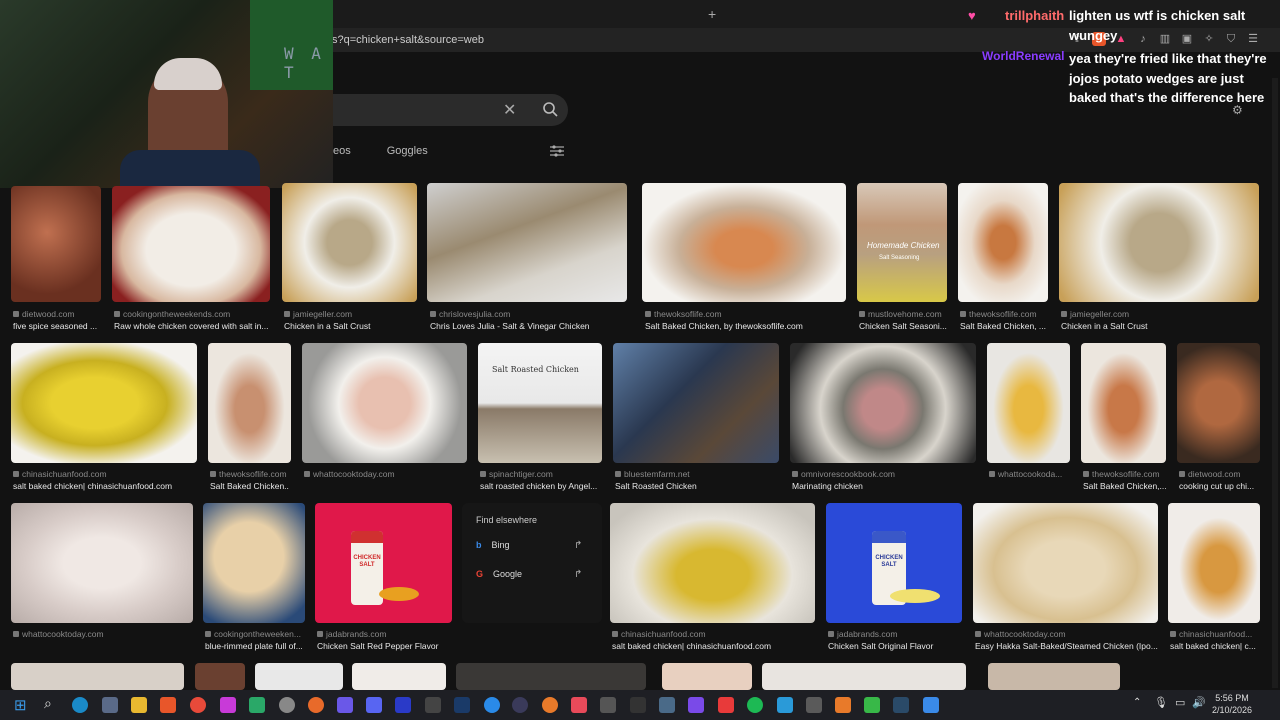 The height and width of the screenshot is (720, 1280). Describe the element at coordinates (579, 705) in the screenshot. I see `music-icon` at that location.